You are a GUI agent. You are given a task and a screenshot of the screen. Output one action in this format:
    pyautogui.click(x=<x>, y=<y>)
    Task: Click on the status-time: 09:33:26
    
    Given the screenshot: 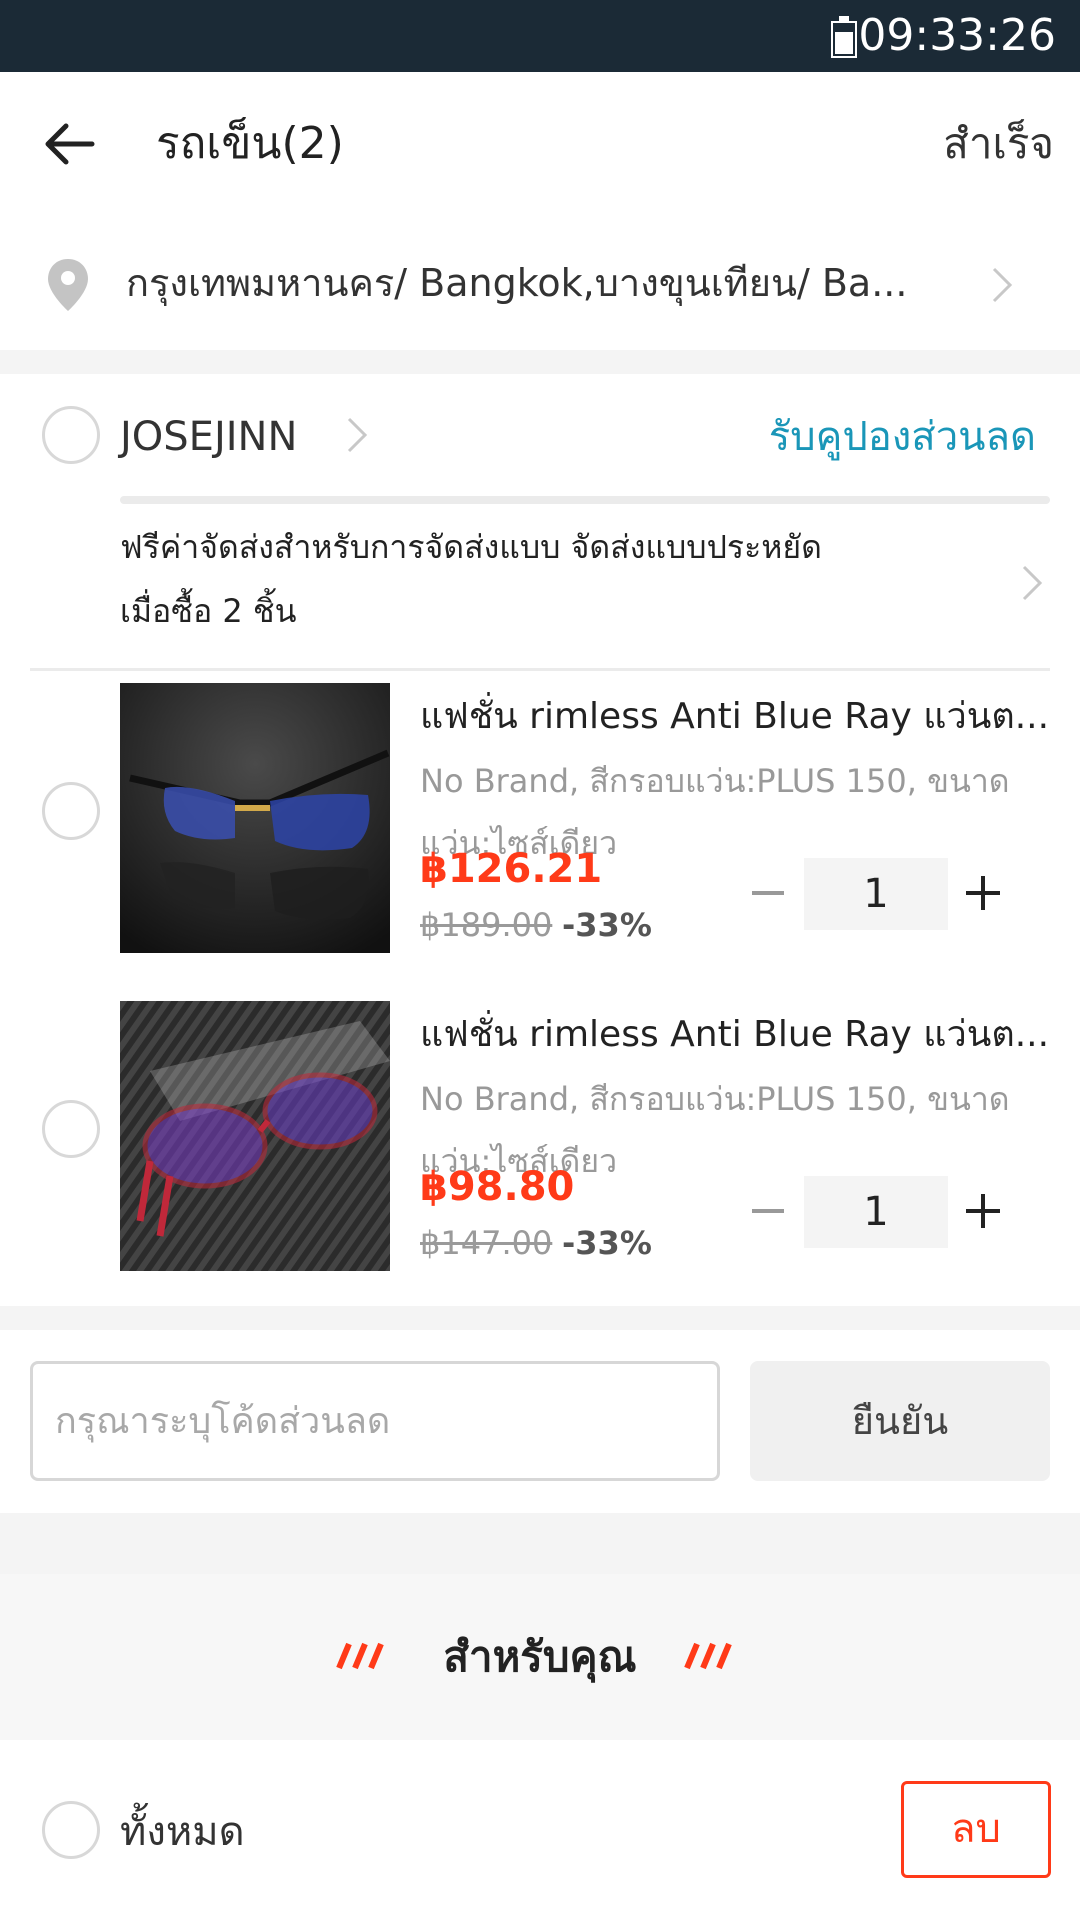 What is the action you would take?
    pyautogui.click(x=957, y=35)
    